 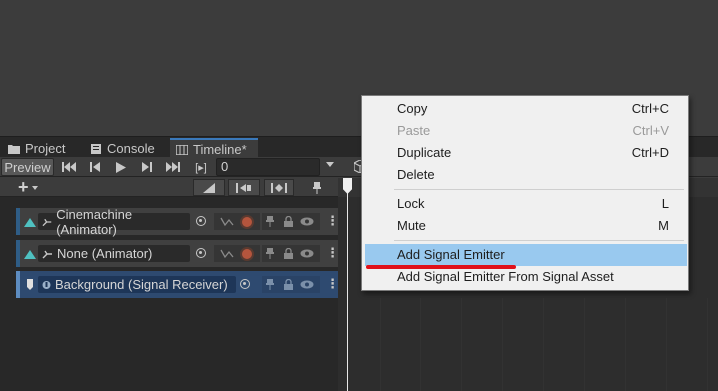 I want to click on menu-item-label: Duplicate, so click(x=424, y=152).